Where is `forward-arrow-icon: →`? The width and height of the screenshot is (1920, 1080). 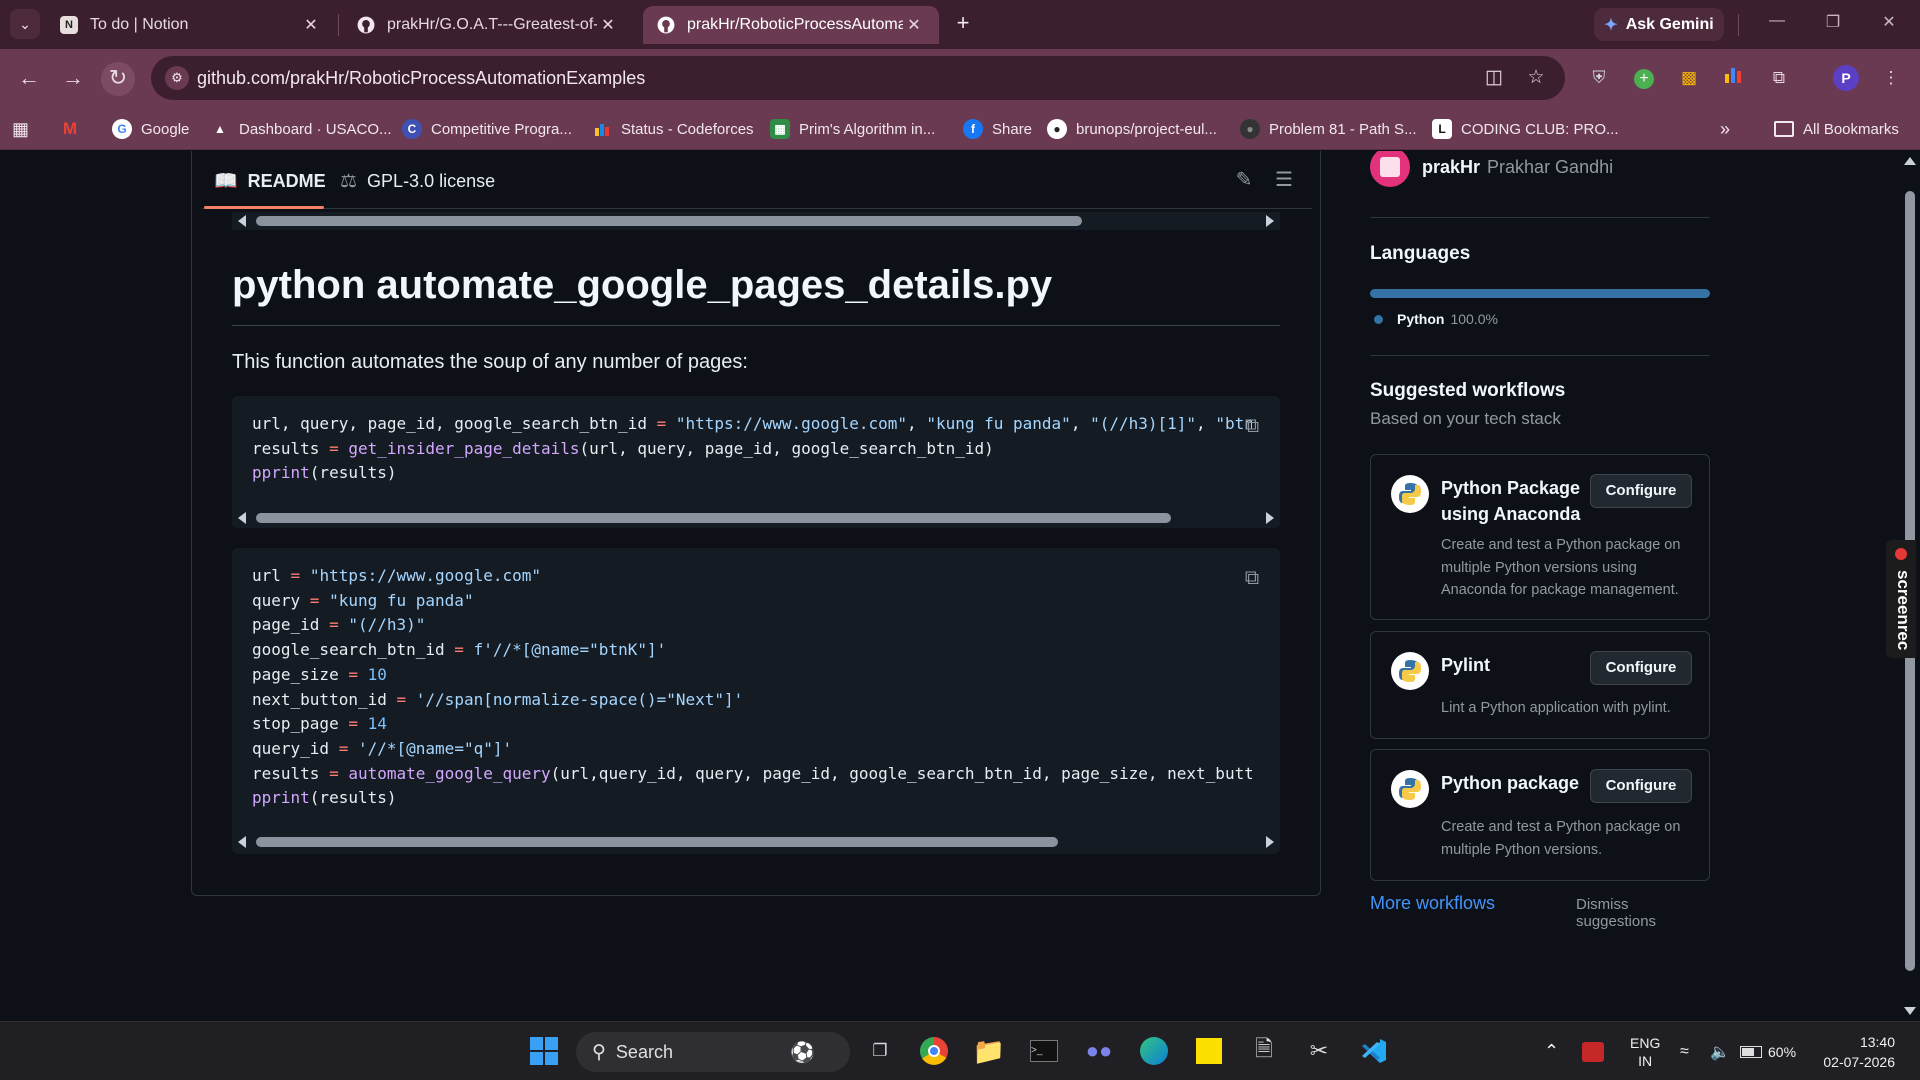
forward-arrow-icon: → is located at coordinates (73, 79).